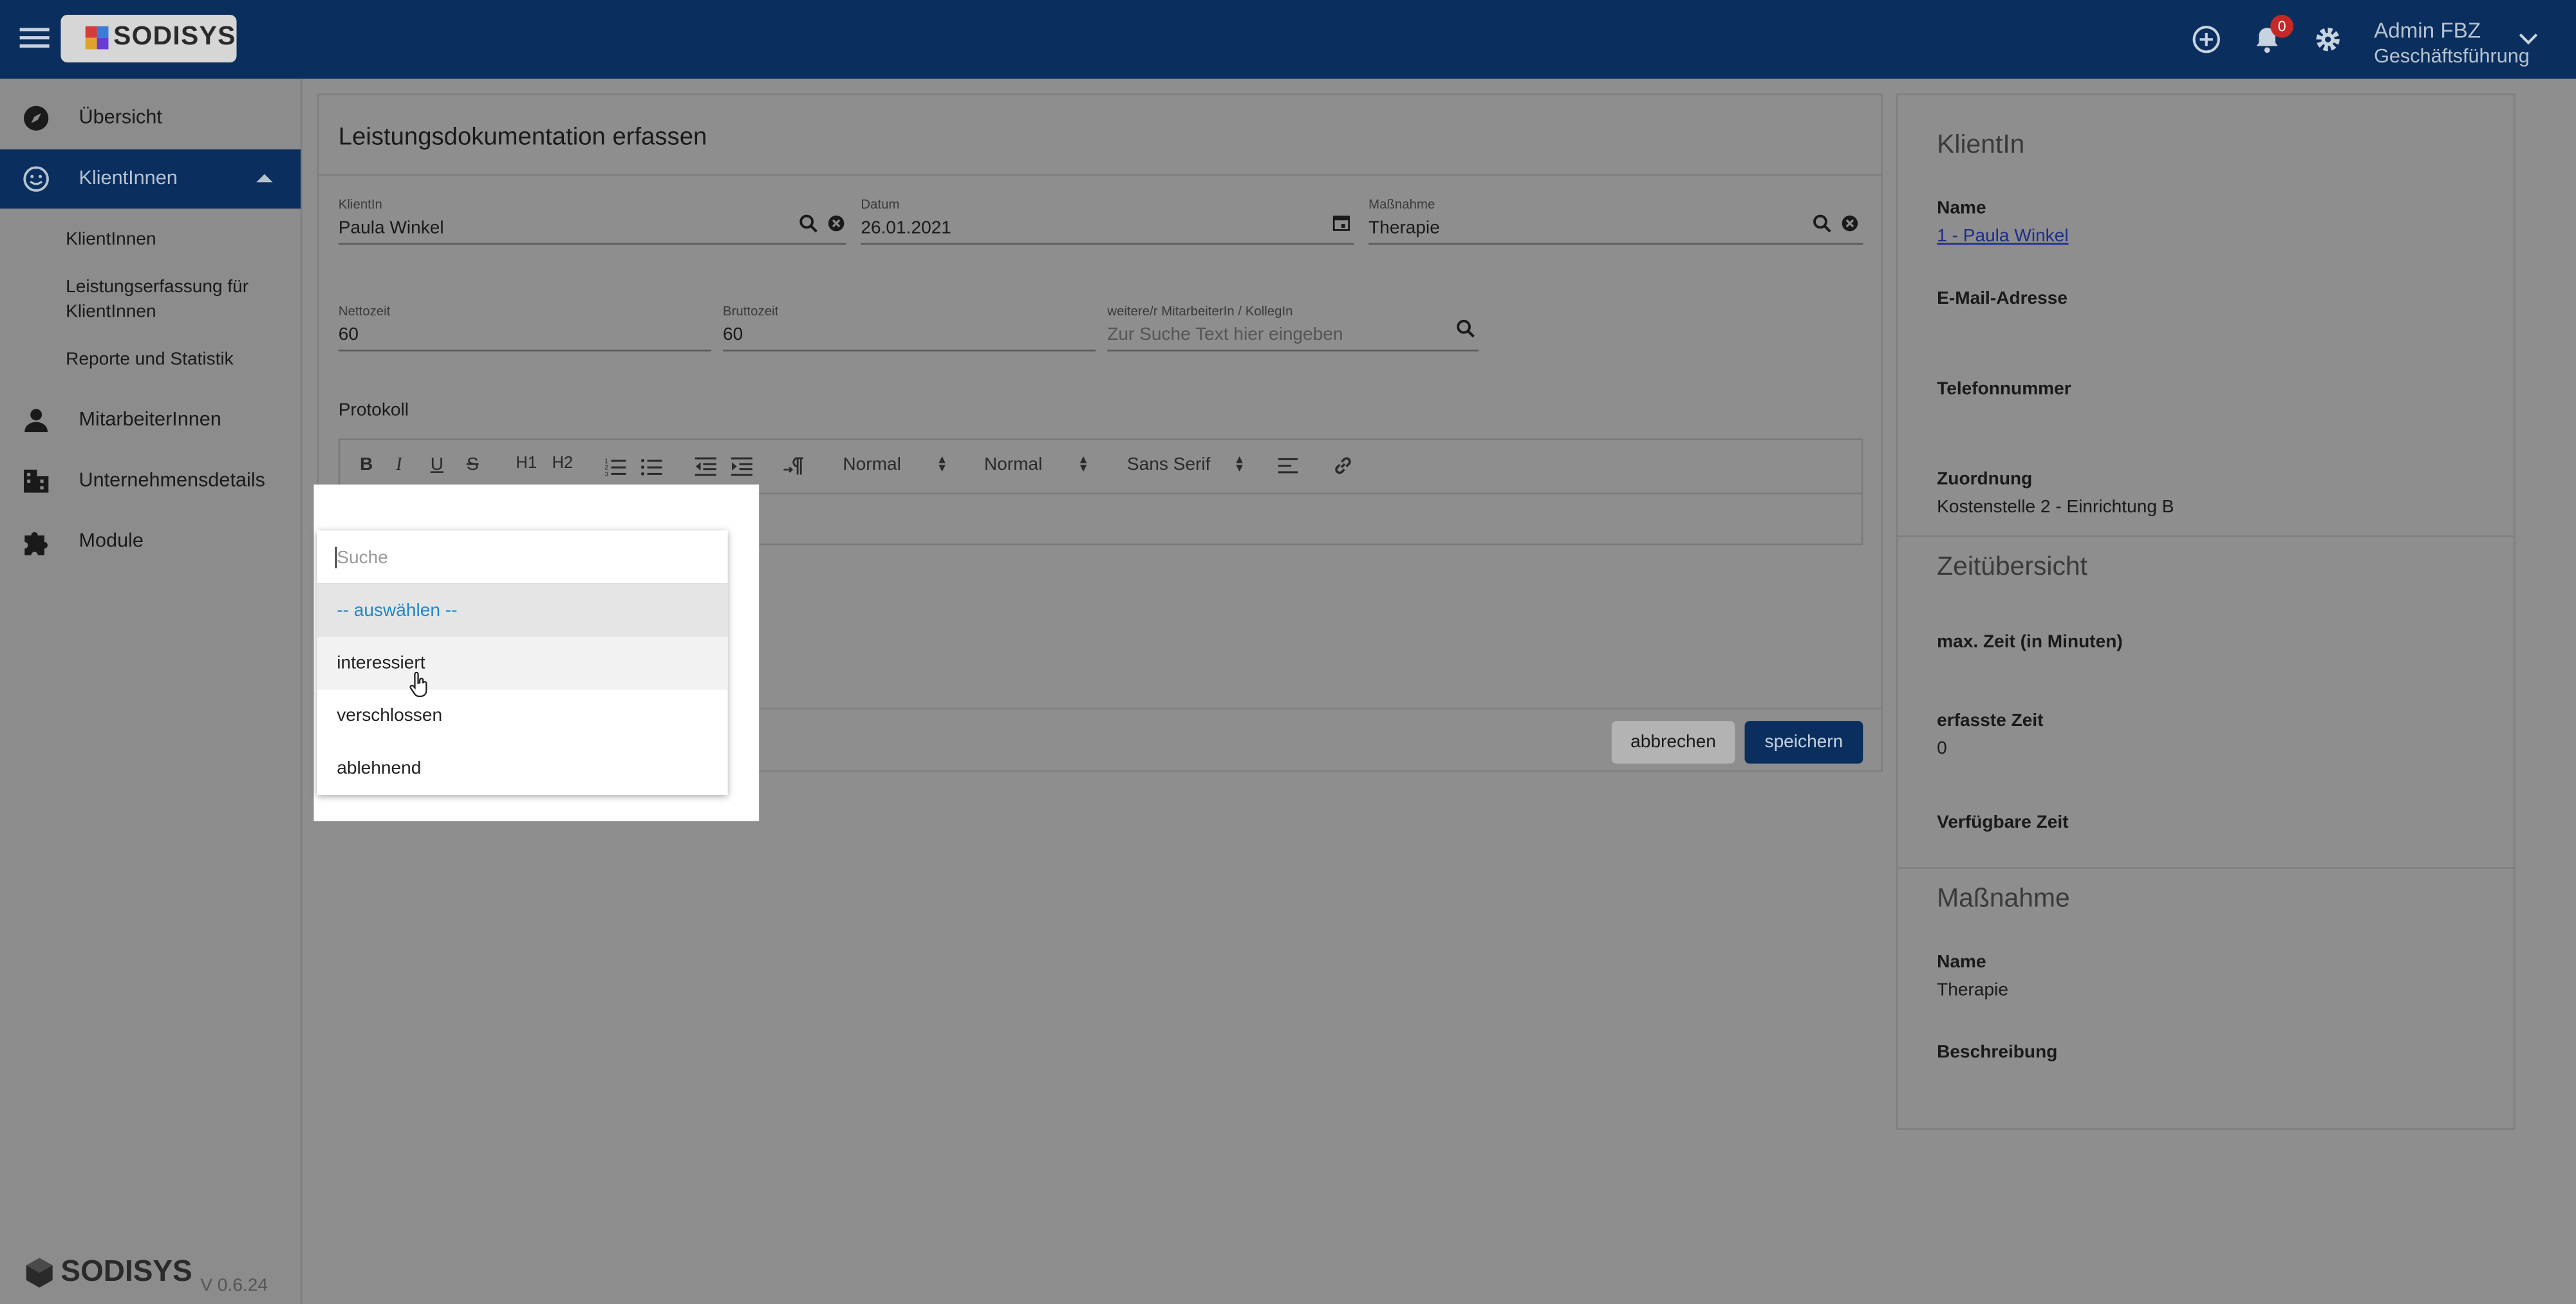 The image size is (2576, 1304). I want to click on align-icon, so click(1288, 465).